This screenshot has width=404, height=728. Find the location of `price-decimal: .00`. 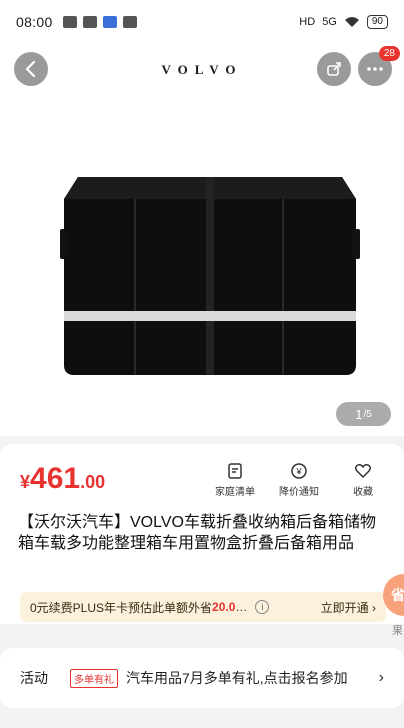

price-decimal: .00 is located at coordinates (93, 482).